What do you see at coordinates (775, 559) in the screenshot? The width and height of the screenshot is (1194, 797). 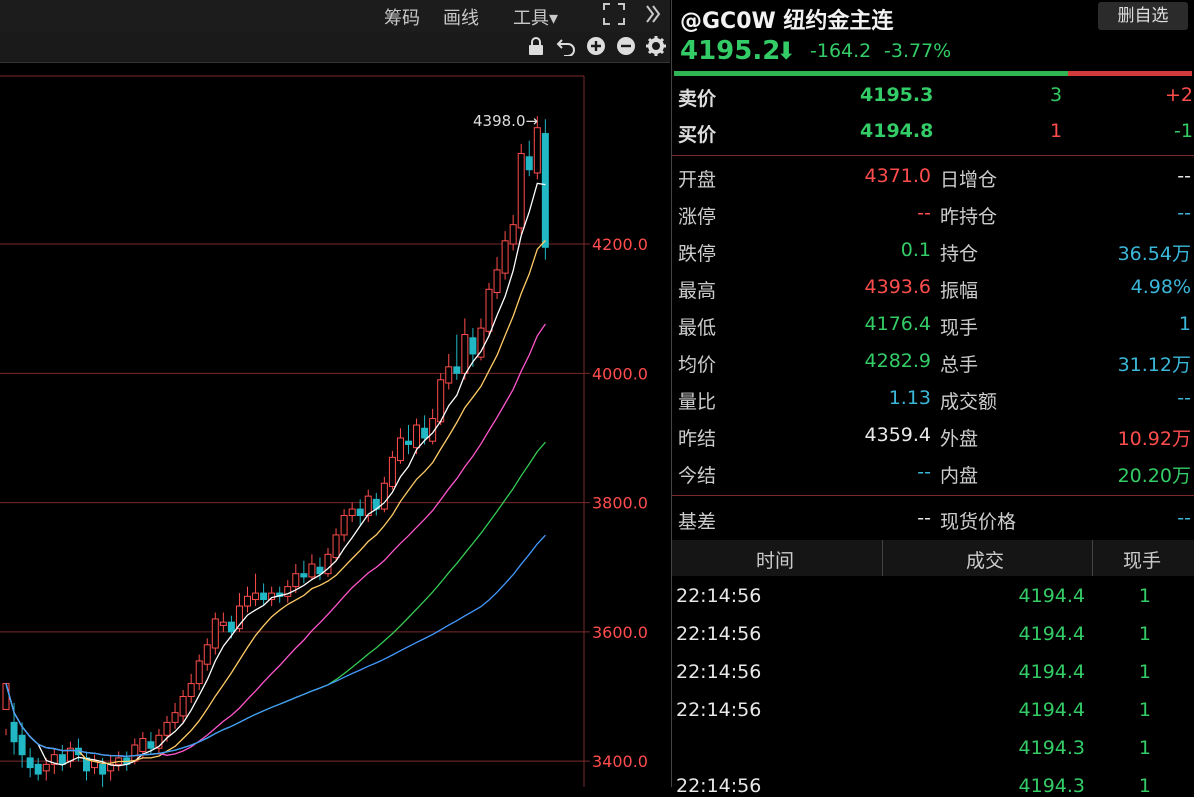 I see `col-time: 时间` at bounding box center [775, 559].